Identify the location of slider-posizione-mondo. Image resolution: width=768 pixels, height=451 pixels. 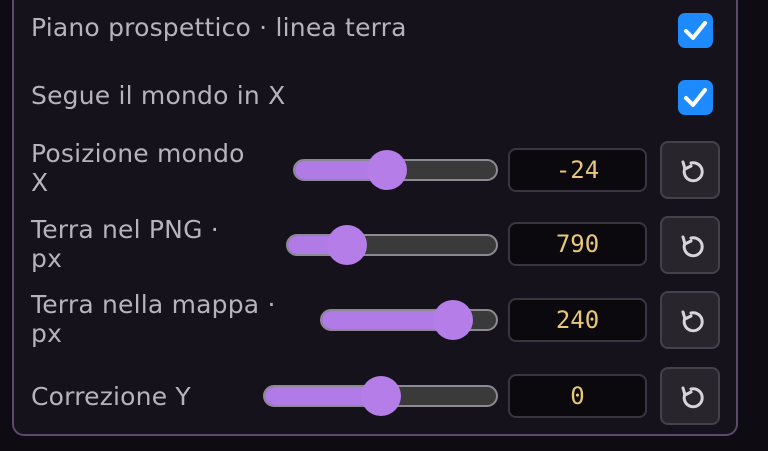
(395, 170).